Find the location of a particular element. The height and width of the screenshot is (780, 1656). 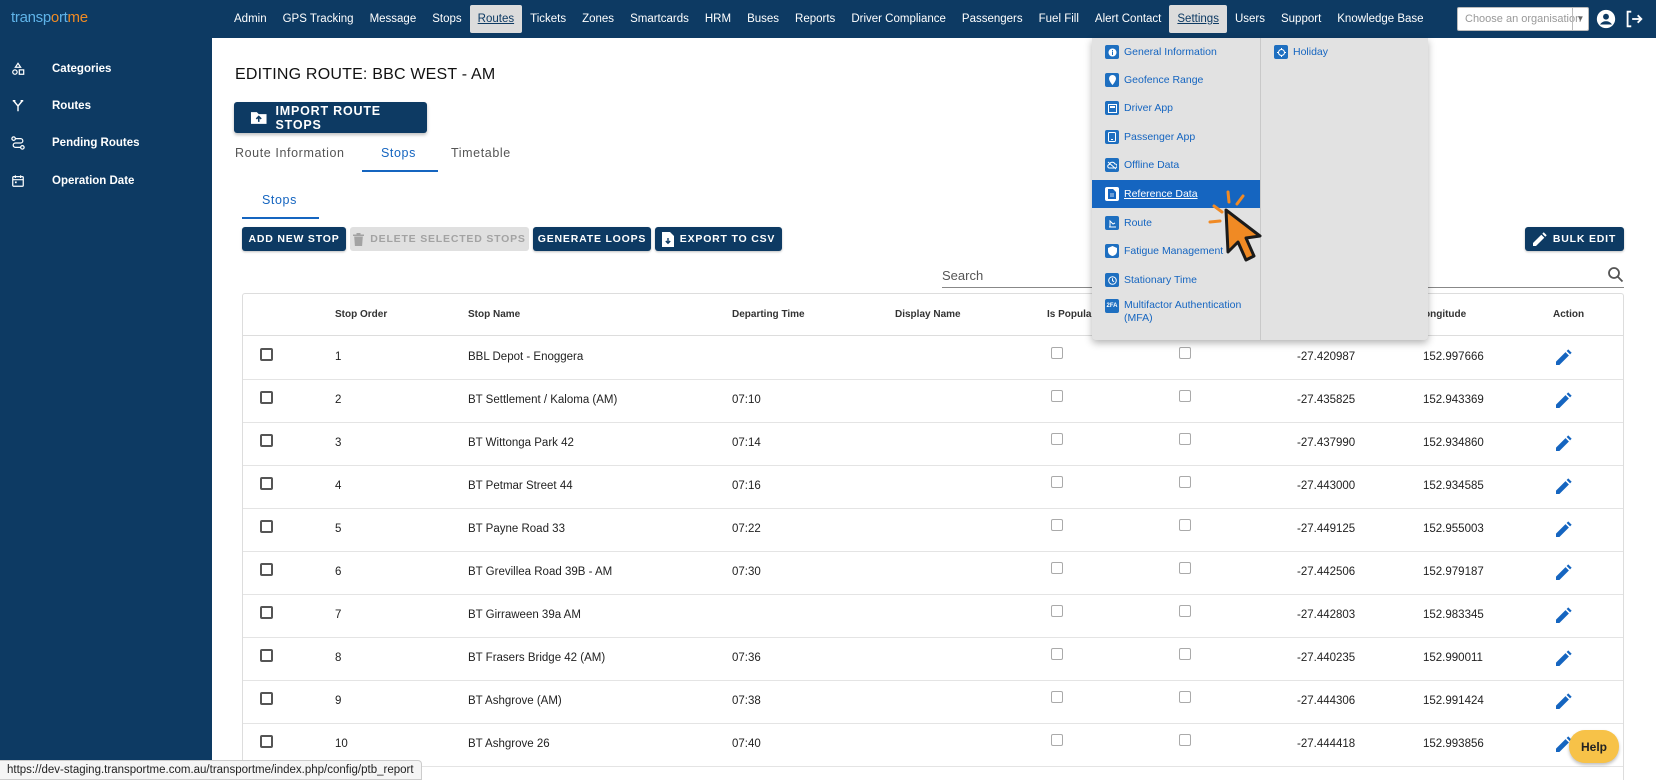

nav-alert-contact: Alert Contact is located at coordinates (1128, 19).